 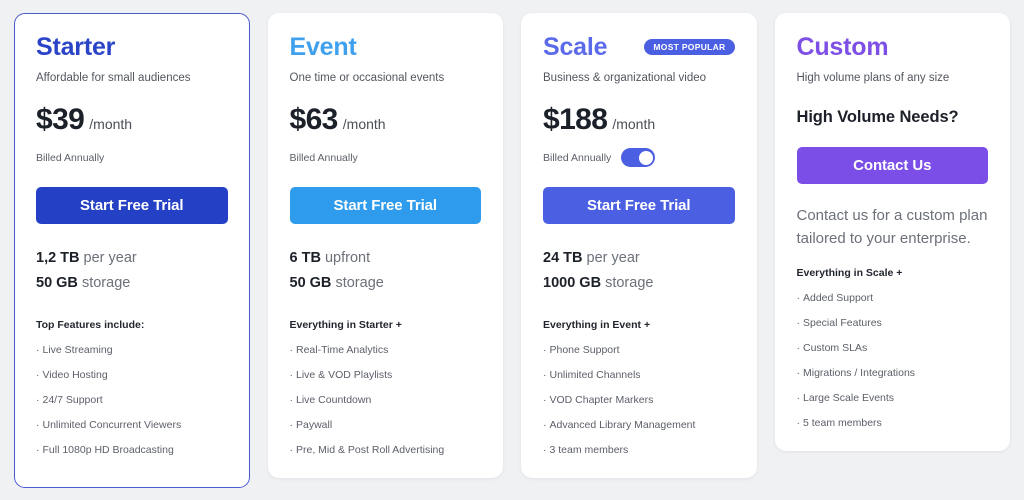 What do you see at coordinates (77, 350) in the screenshot?
I see `feature-label: Live Streaming` at bounding box center [77, 350].